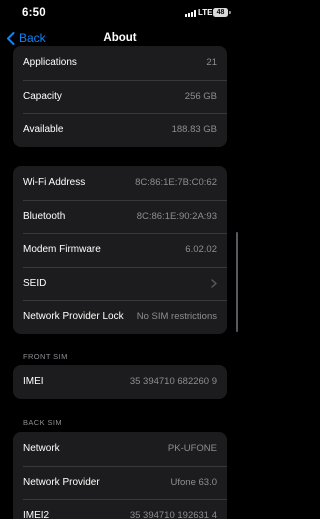 This screenshot has height=519, width=320. Describe the element at coordinates (43, 130) in the screenshot. I see `available-label: Available` at that location.